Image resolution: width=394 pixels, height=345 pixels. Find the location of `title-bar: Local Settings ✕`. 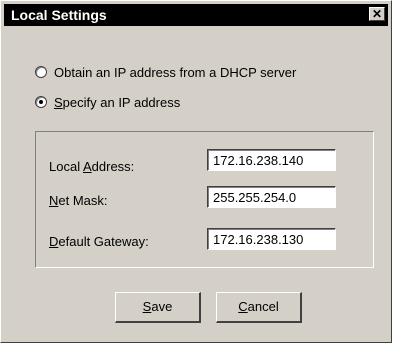

title-bar: Local Settings ✕ is located at coordinates (196, 15).